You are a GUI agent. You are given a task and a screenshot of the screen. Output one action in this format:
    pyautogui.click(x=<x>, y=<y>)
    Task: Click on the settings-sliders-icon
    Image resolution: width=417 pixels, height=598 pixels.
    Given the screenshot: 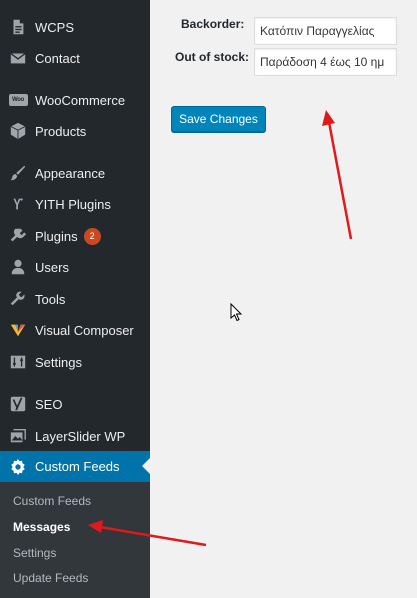 What is the action you would take?
    pyautogui.click(x=18, y=362)
    